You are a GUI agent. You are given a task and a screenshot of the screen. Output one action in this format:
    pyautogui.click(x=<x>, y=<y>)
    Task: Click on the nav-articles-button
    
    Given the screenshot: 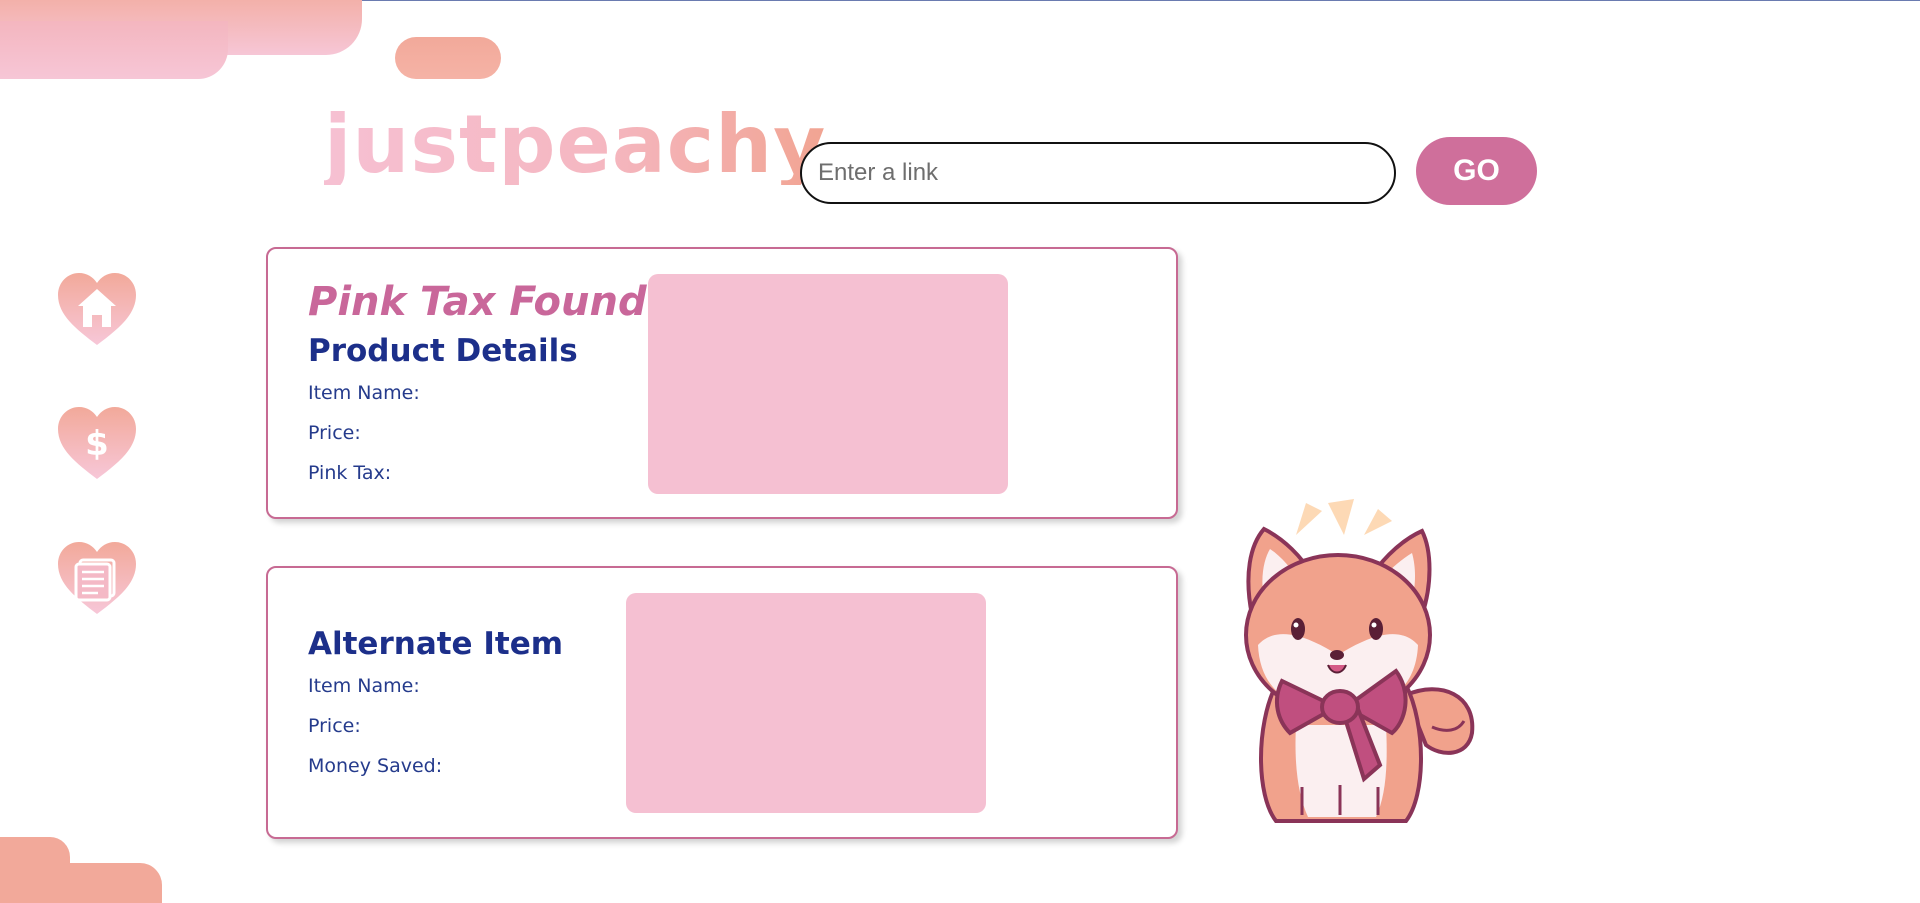 What is the action you would take?
    pyautogui.click(x=97, y=578)
    